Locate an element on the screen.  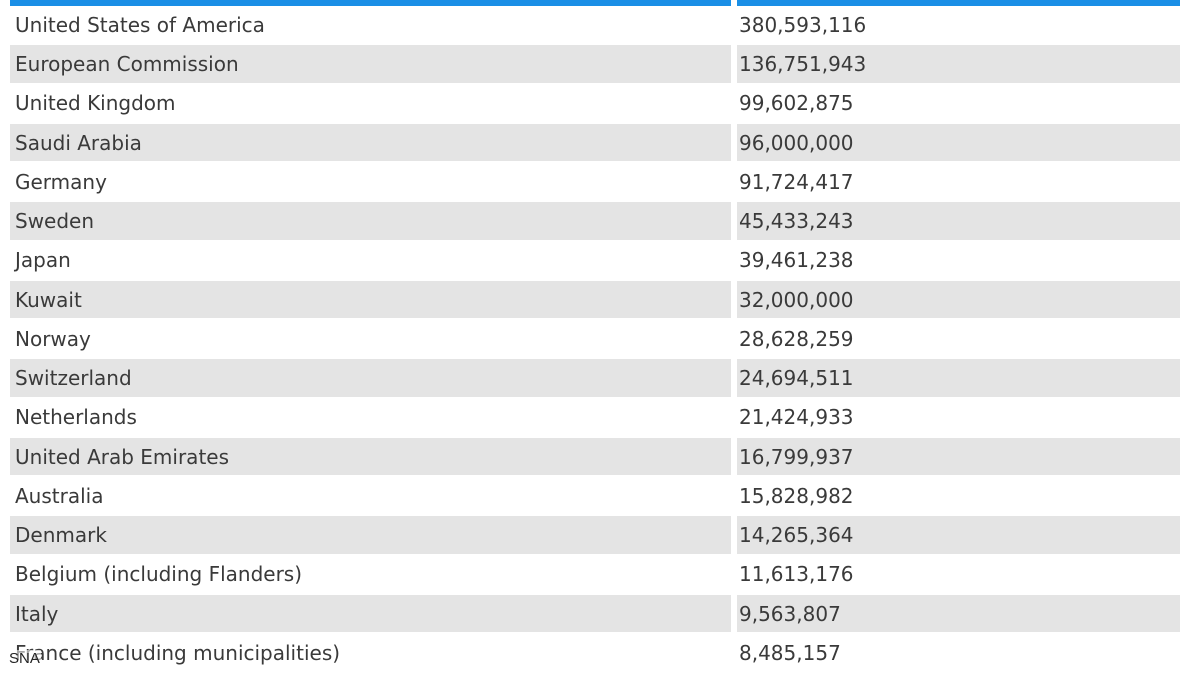
country-cell: United States of America is located at coordinates (140, 24).